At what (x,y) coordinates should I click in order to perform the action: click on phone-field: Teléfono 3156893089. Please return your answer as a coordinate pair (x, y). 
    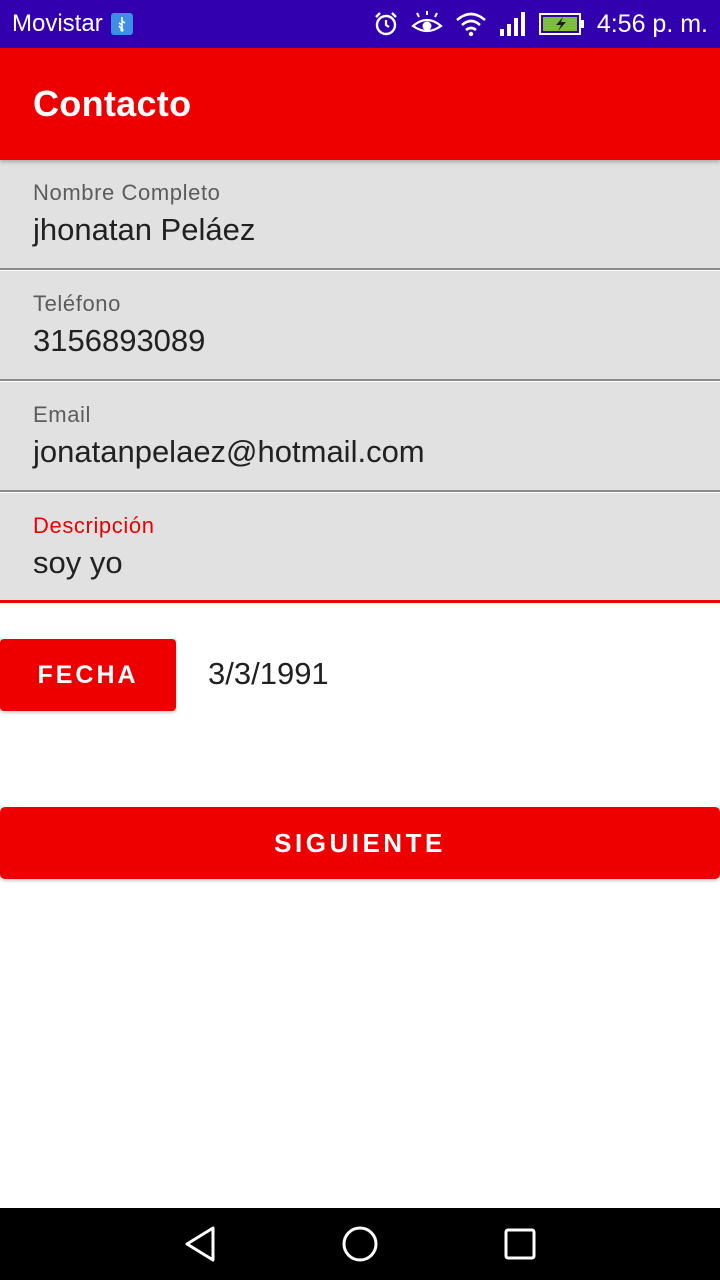
    Looking at the image, I should click on (360, 326).